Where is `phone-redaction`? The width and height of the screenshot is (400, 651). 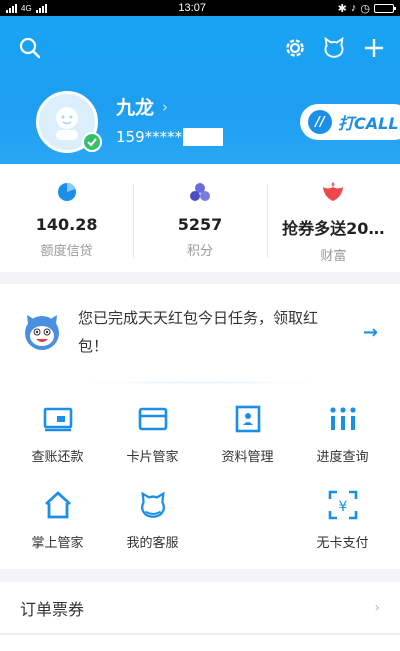
phone-redaction is located at coordinates (203, 137).